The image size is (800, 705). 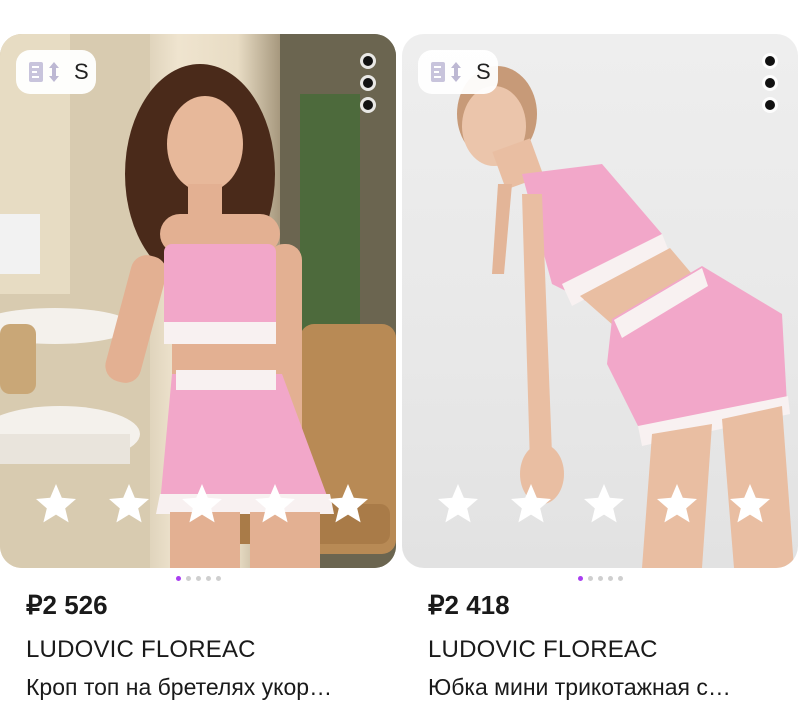 I want to click on product-price: ₽2 526, so click(x=67, y=605).